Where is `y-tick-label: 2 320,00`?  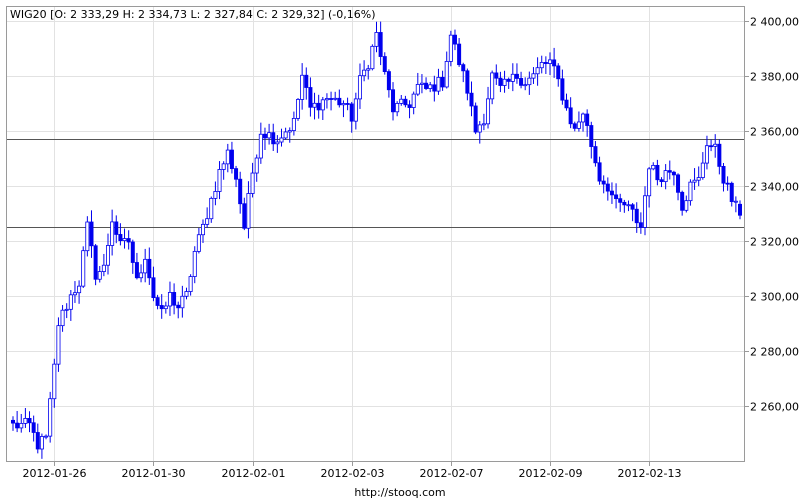 y-tick-label: 2 320,00 is located at coordinates (774, 242).